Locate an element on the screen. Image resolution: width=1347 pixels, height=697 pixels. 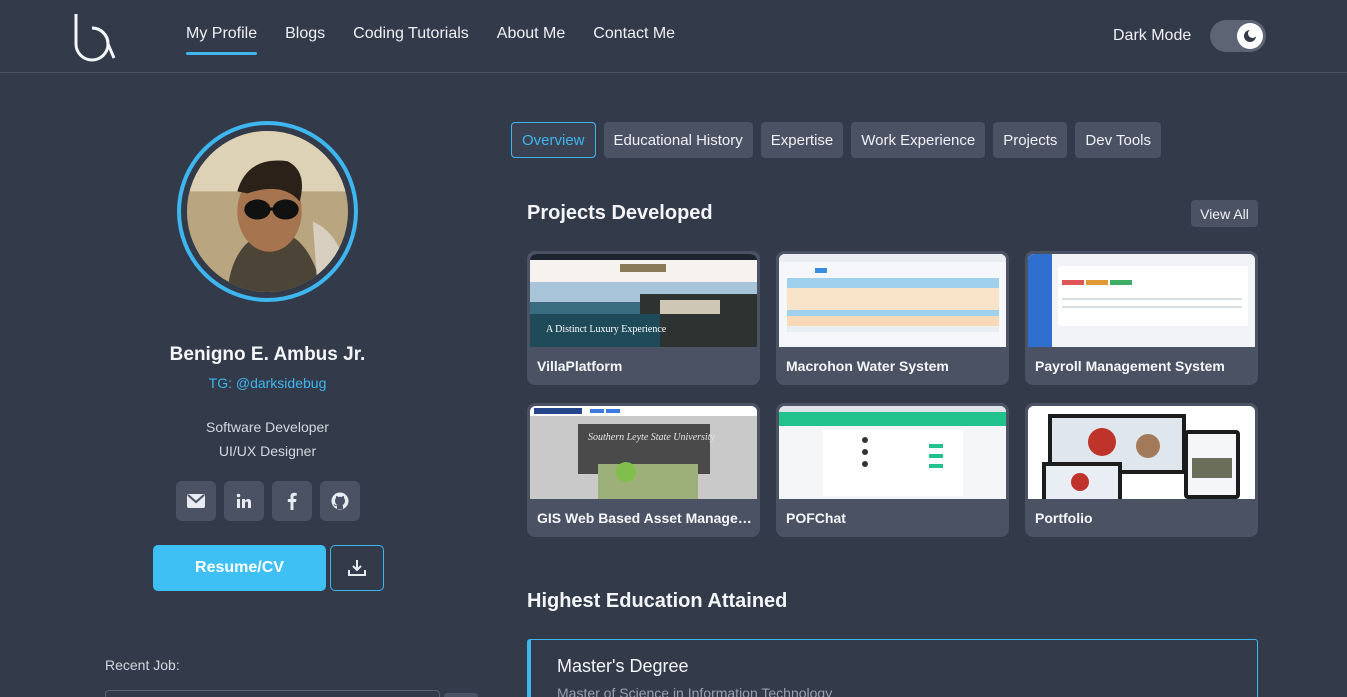
telegram-handle-link: TG: @darksidebug is located at coordinates (267, 383).